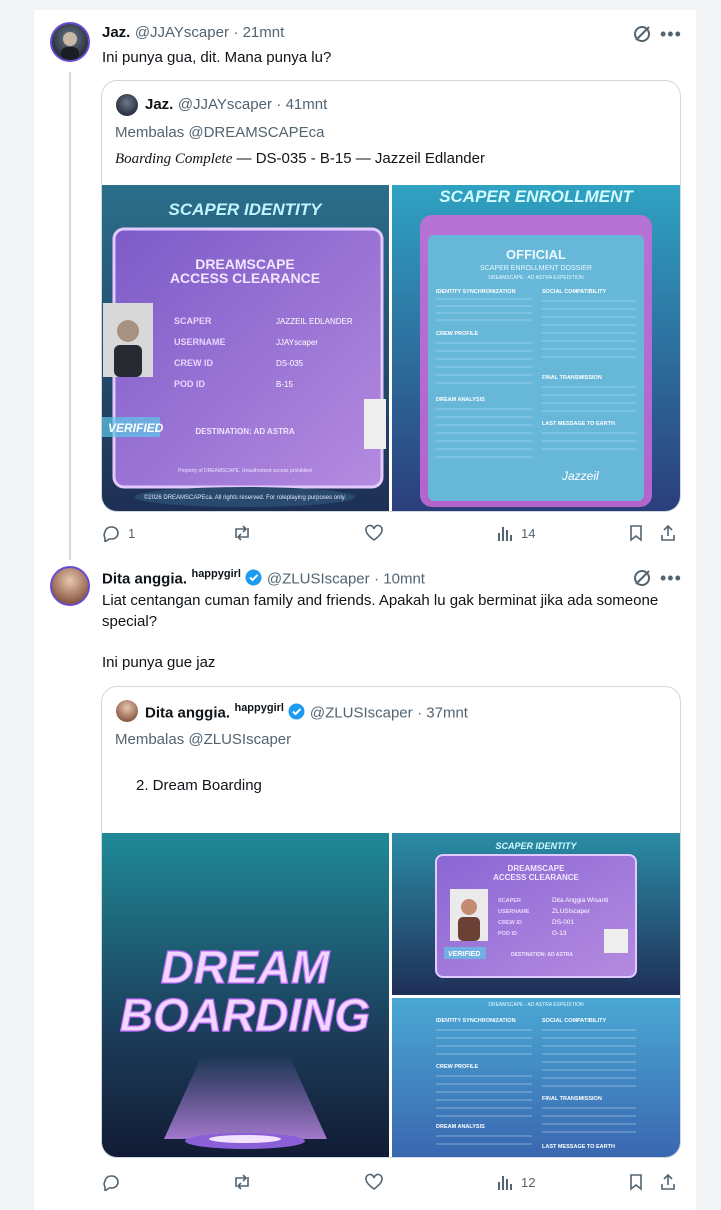 The image size is (721, 1210). I want to click on field-value: JJAYscaper, so click(297, 342).